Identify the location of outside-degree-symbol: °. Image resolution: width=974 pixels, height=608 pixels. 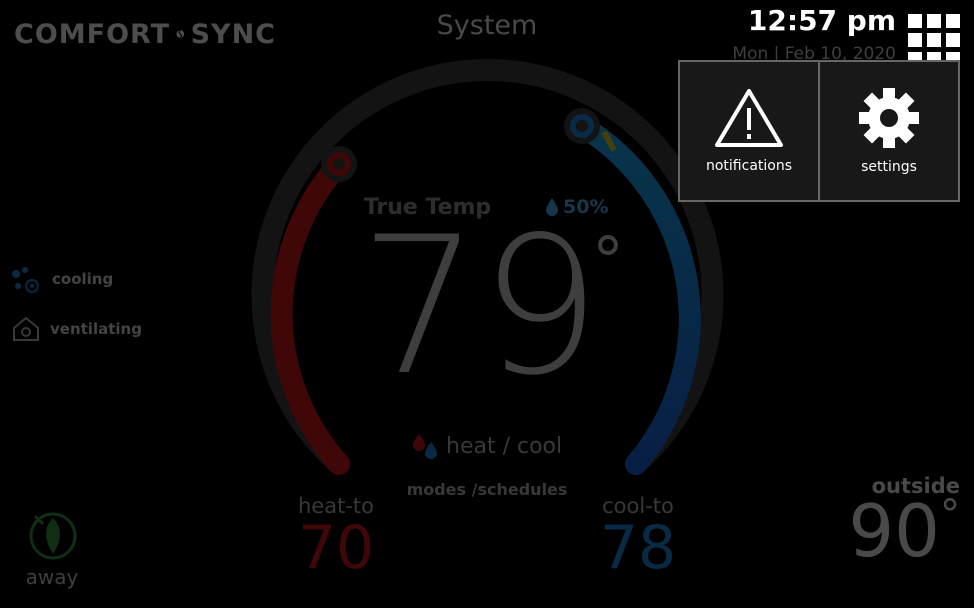
(950, 515).